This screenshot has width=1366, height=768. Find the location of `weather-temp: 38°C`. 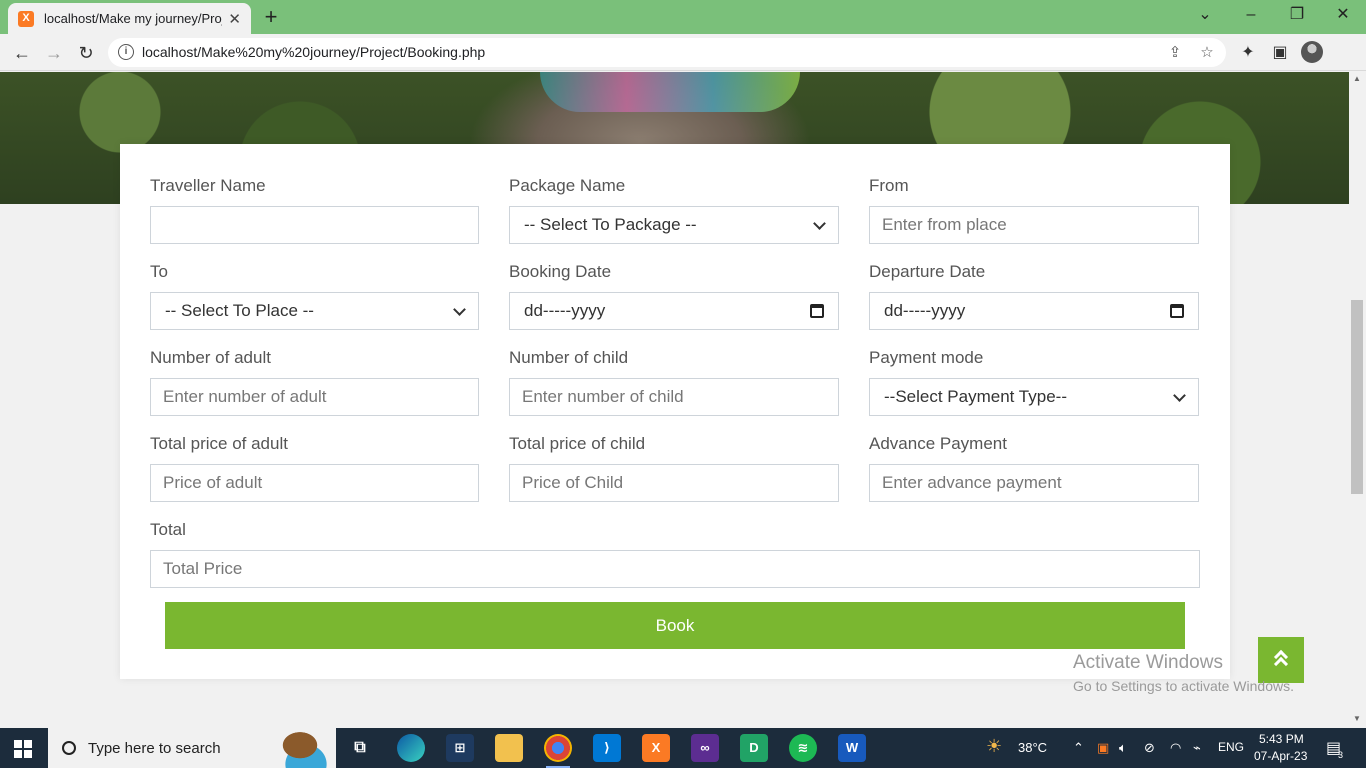

weather-temp: 38°C is located at coordinates (1032, 747).